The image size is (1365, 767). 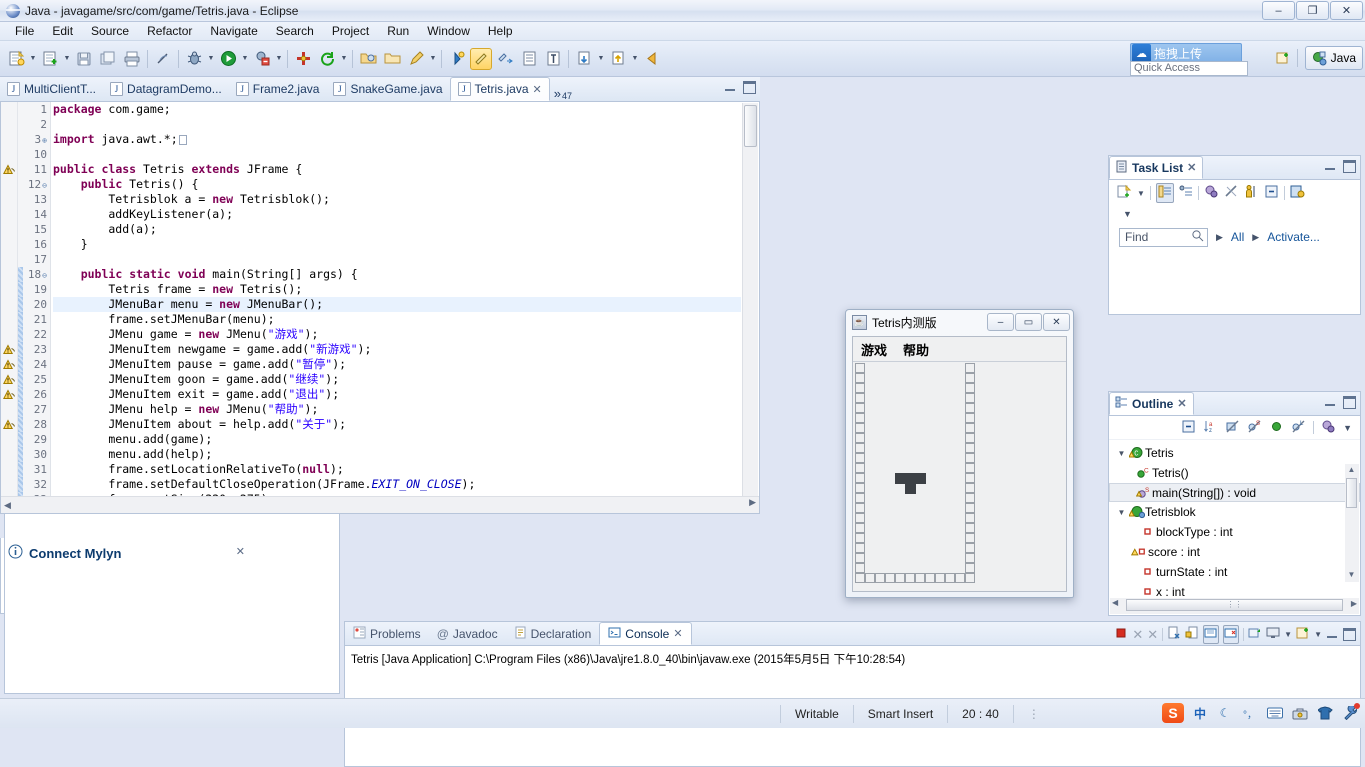 I want to click on public-members-icon, so click(x=1276, y=428).